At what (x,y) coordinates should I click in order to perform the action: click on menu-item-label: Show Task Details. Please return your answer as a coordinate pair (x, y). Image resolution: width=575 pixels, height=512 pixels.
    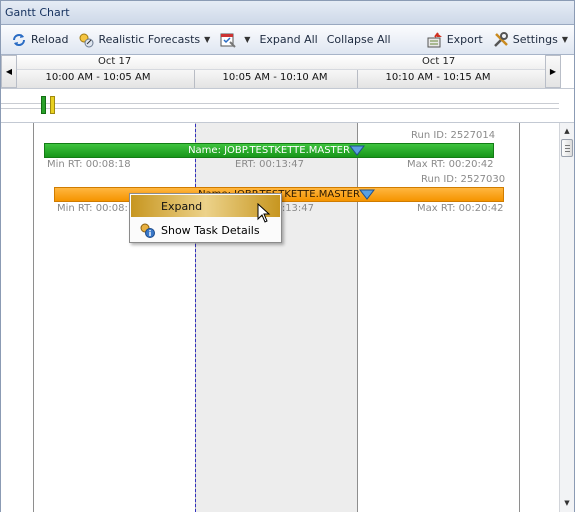
    Looking at the image, I should click on (210, 230).